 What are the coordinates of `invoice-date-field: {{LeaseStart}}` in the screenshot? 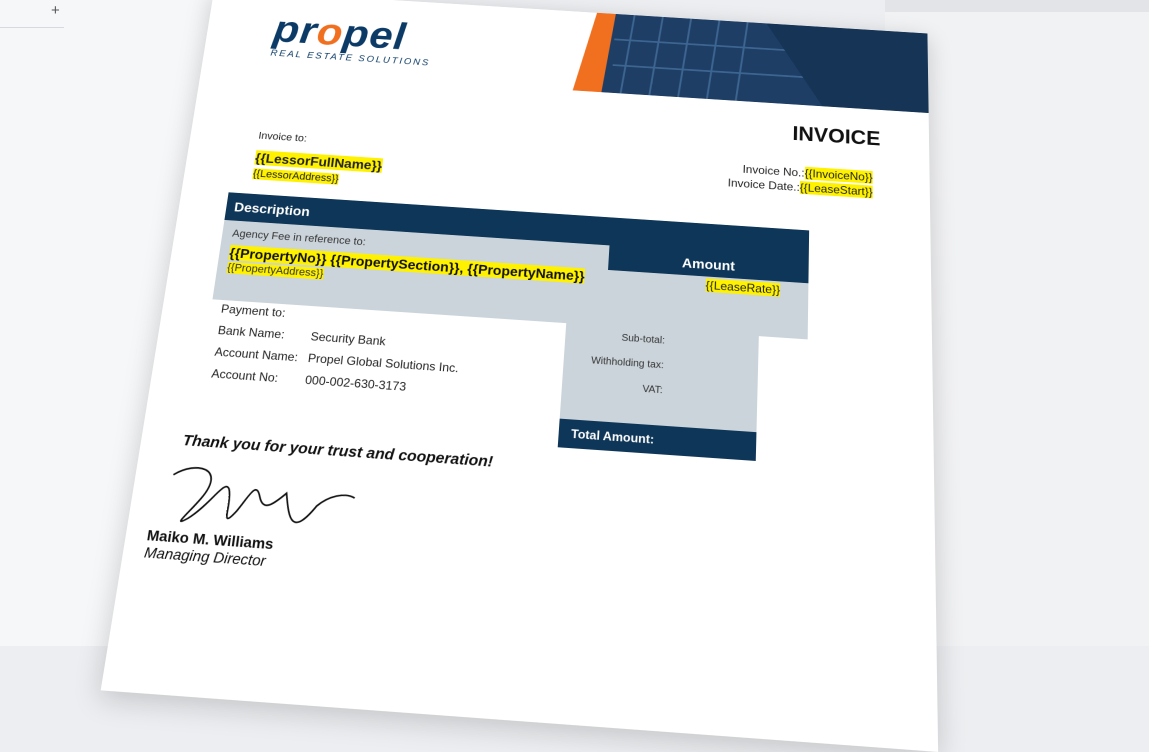 It's located at (836, 190).